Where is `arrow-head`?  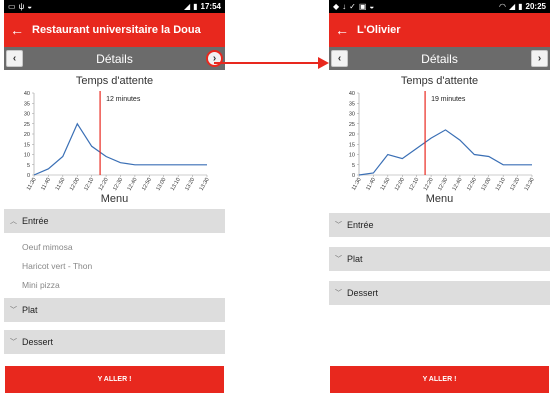
arrow-head is located at coordinates (323, 63).